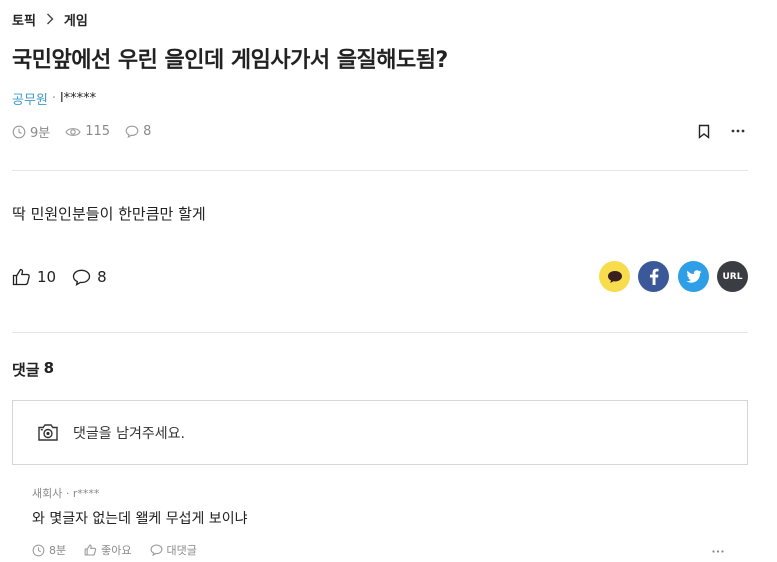 Image resolution: width=777 pixels, height=562 pixels. I want to click on kakao-talk-icon, so click(615, 277).